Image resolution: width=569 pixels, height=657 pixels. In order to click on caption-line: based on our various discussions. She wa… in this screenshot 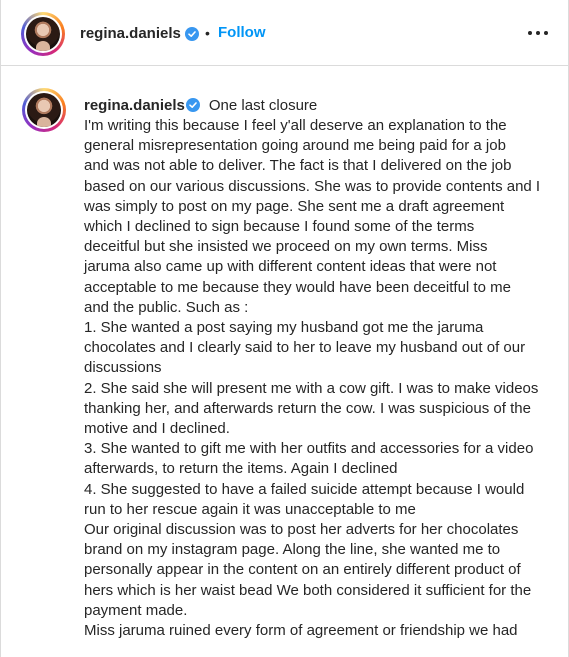, I will do `click(312, 186)`.